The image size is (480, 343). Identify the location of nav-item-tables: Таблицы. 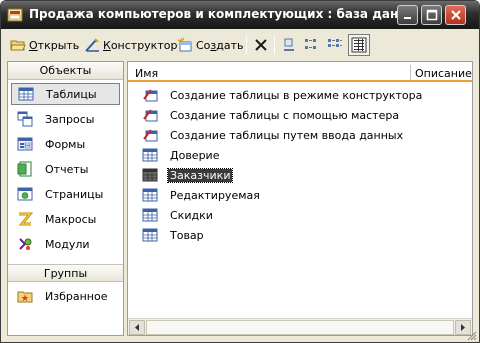
(65, 94).